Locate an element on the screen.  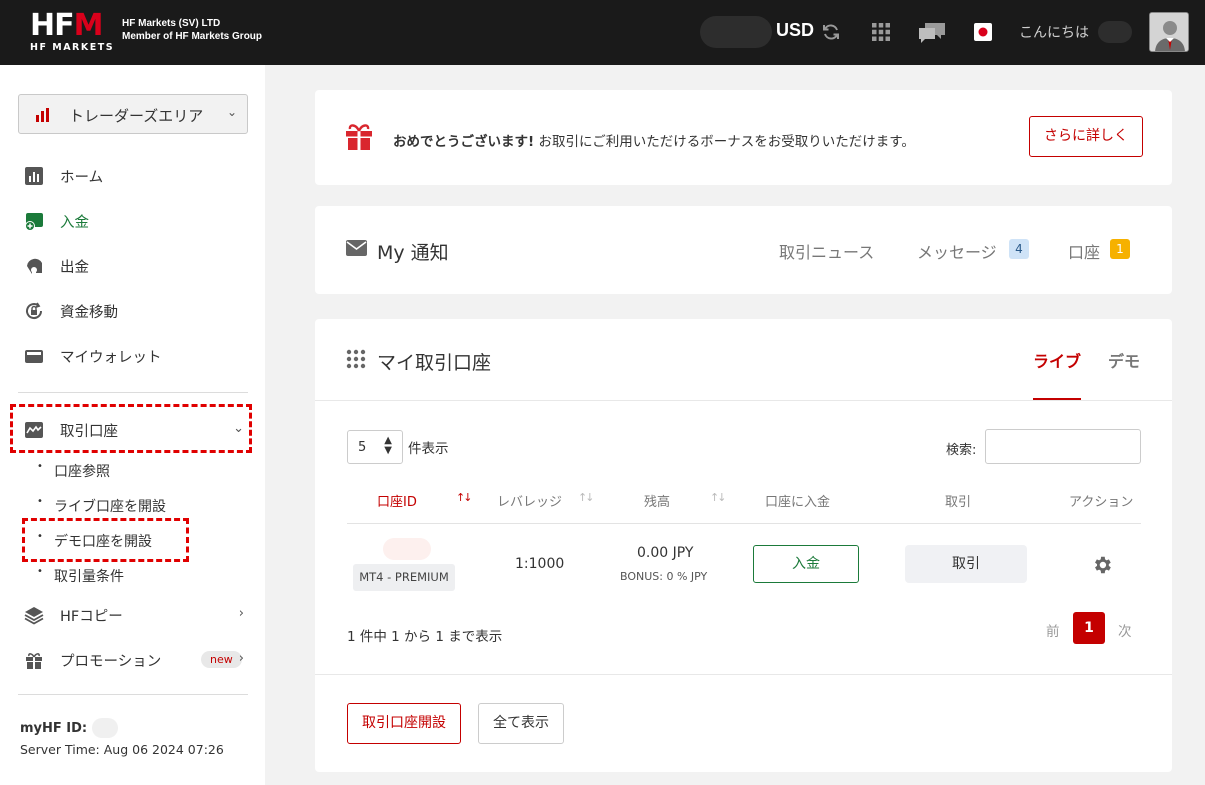
sub-item-label: 口座参照 is located at coordinates (82, 472).